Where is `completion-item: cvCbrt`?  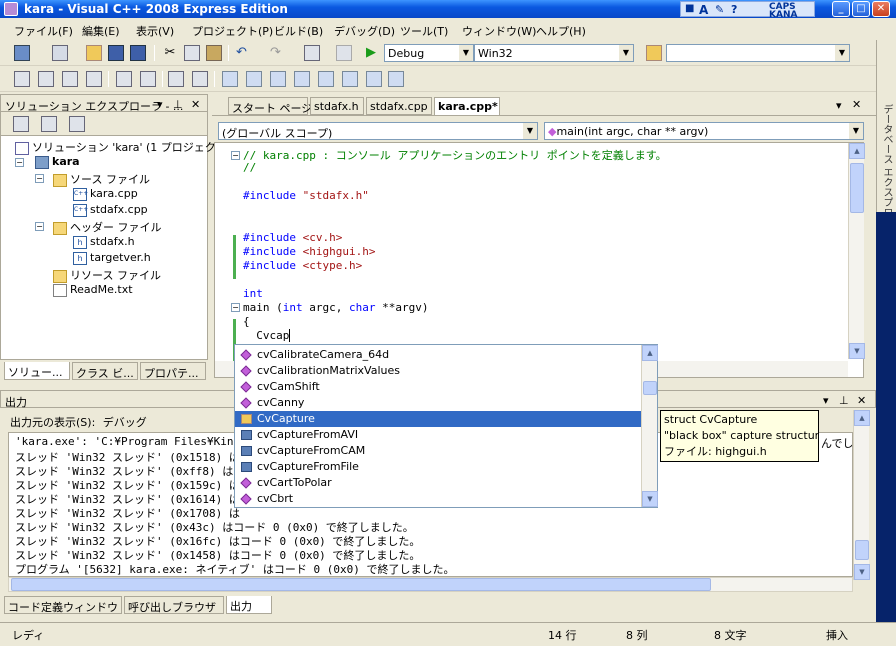
completion-item: cvCbrt is located at coordinates (438, 499).